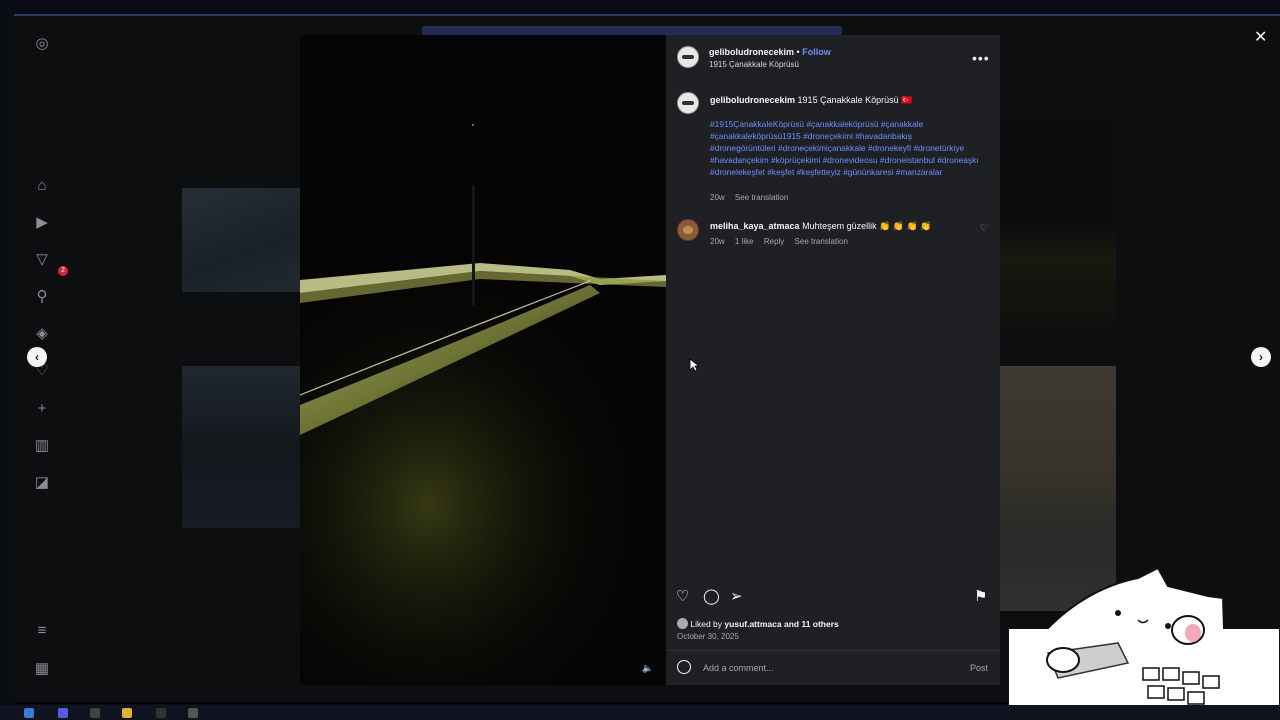 The height and width of the screenshot is (720, 1280). What do you see at coordinates (42, 669) in the screenshot?
I see `more-apps-icon: ▦` at bounding box center [42, 669].